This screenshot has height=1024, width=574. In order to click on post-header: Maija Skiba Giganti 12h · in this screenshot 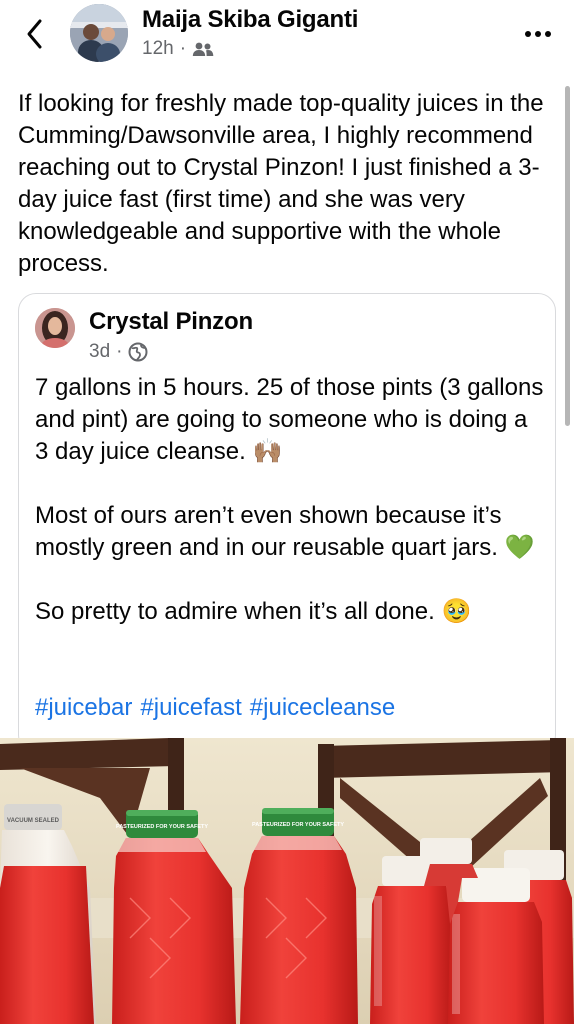, I will do `click(287, 36)`.